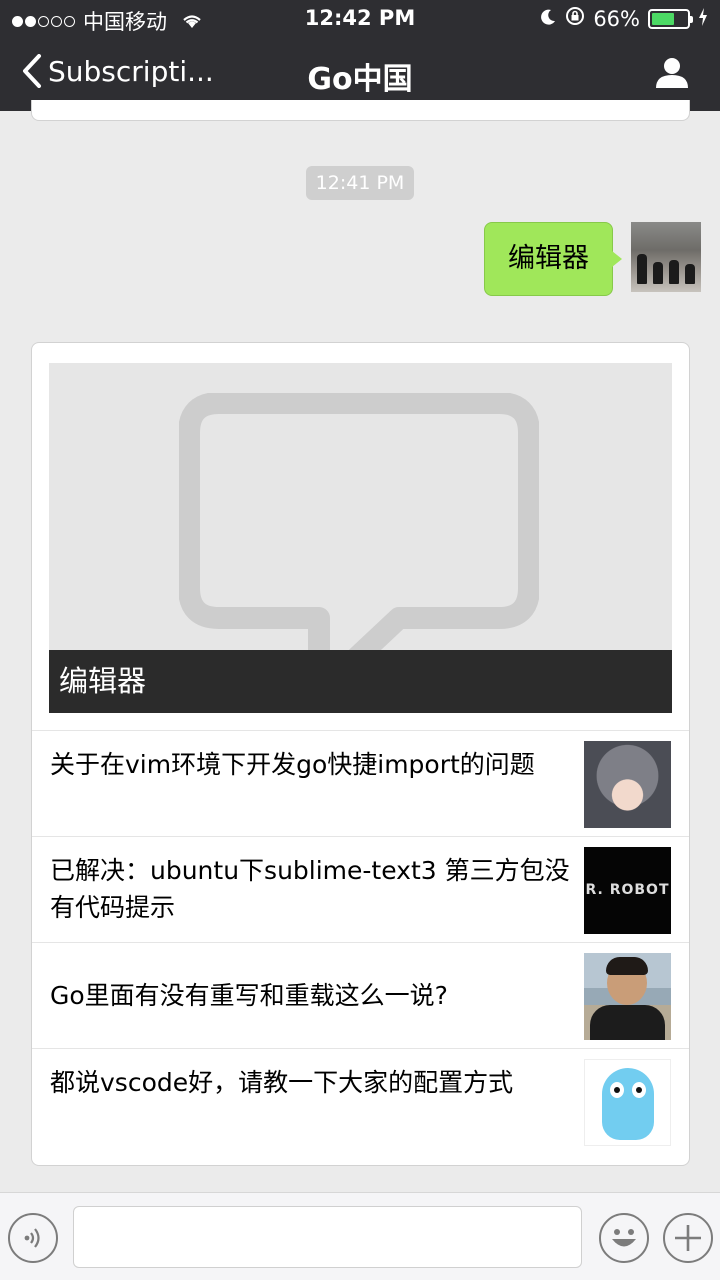 The image size is (720, 1280). What do you see at coordinates (703, 19) in the screenshot?
I see `charging-icon` at bounding box center [703, 19].